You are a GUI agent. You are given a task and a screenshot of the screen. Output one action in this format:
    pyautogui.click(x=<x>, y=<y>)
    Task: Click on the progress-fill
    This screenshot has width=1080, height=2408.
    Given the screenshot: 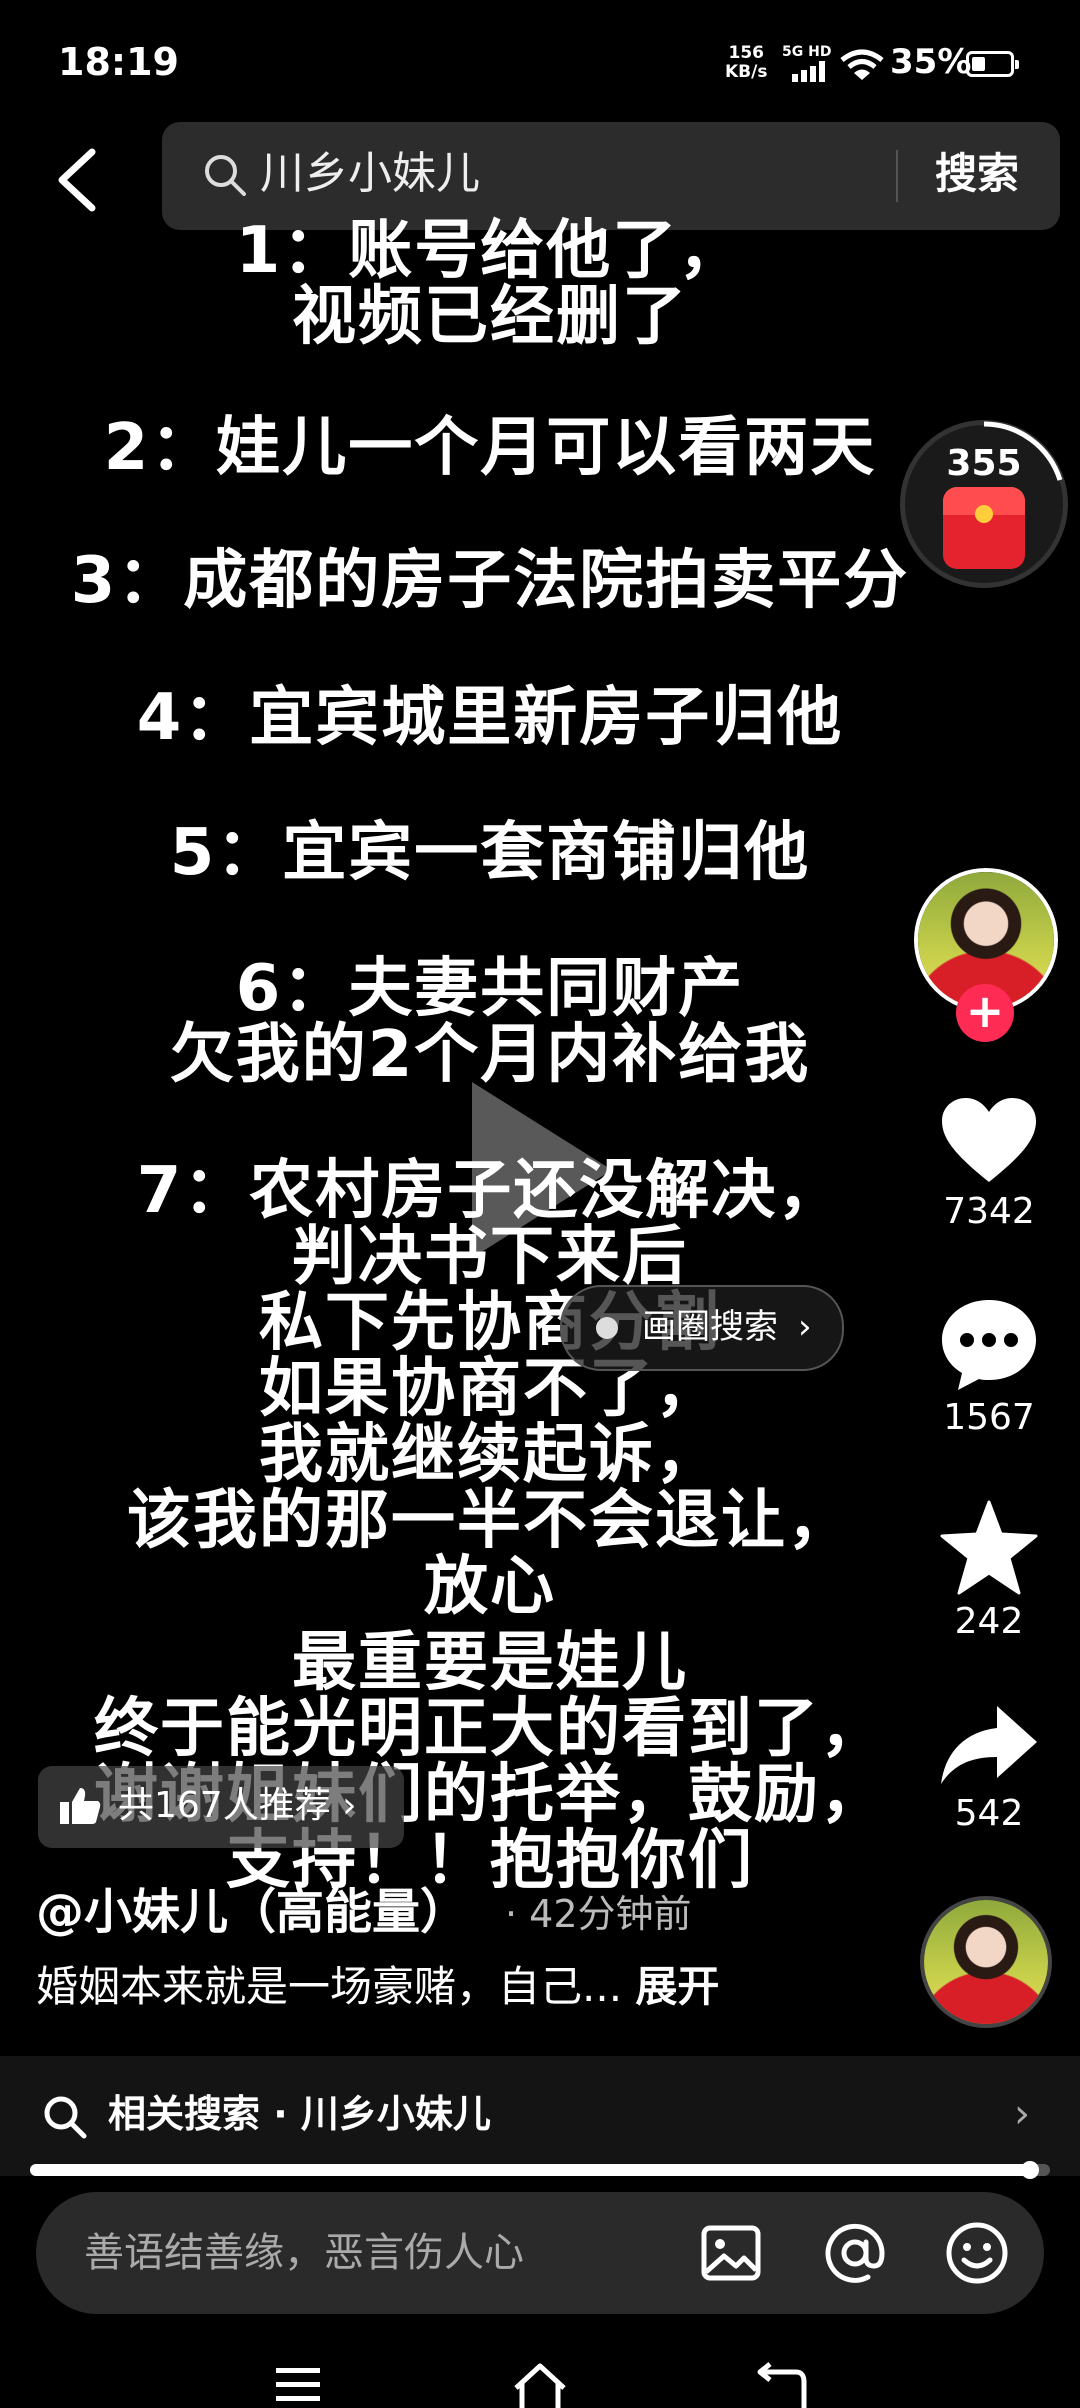 What is the action you would take?
    pyautogui.click(x=530, y=2170)
    